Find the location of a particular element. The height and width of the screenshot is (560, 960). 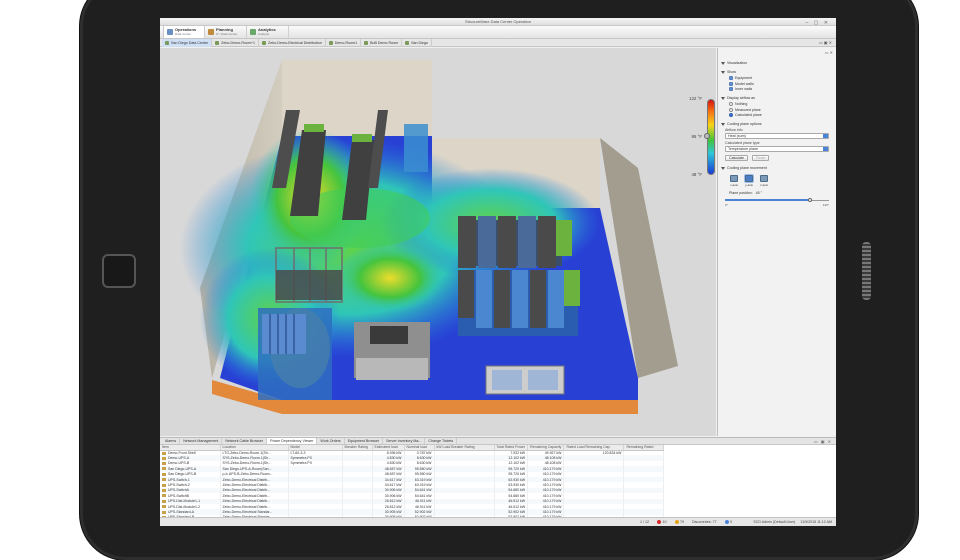

planning-icon is located at coordinates (211, 32).